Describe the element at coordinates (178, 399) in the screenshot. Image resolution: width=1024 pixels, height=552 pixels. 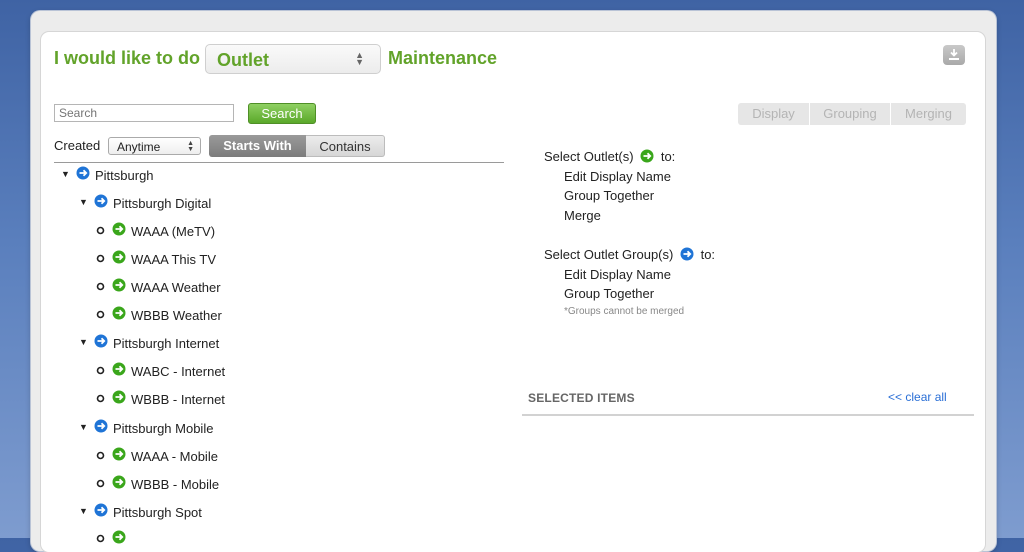
I see `tree-outlet-label: WBBB - Internet` at that location.